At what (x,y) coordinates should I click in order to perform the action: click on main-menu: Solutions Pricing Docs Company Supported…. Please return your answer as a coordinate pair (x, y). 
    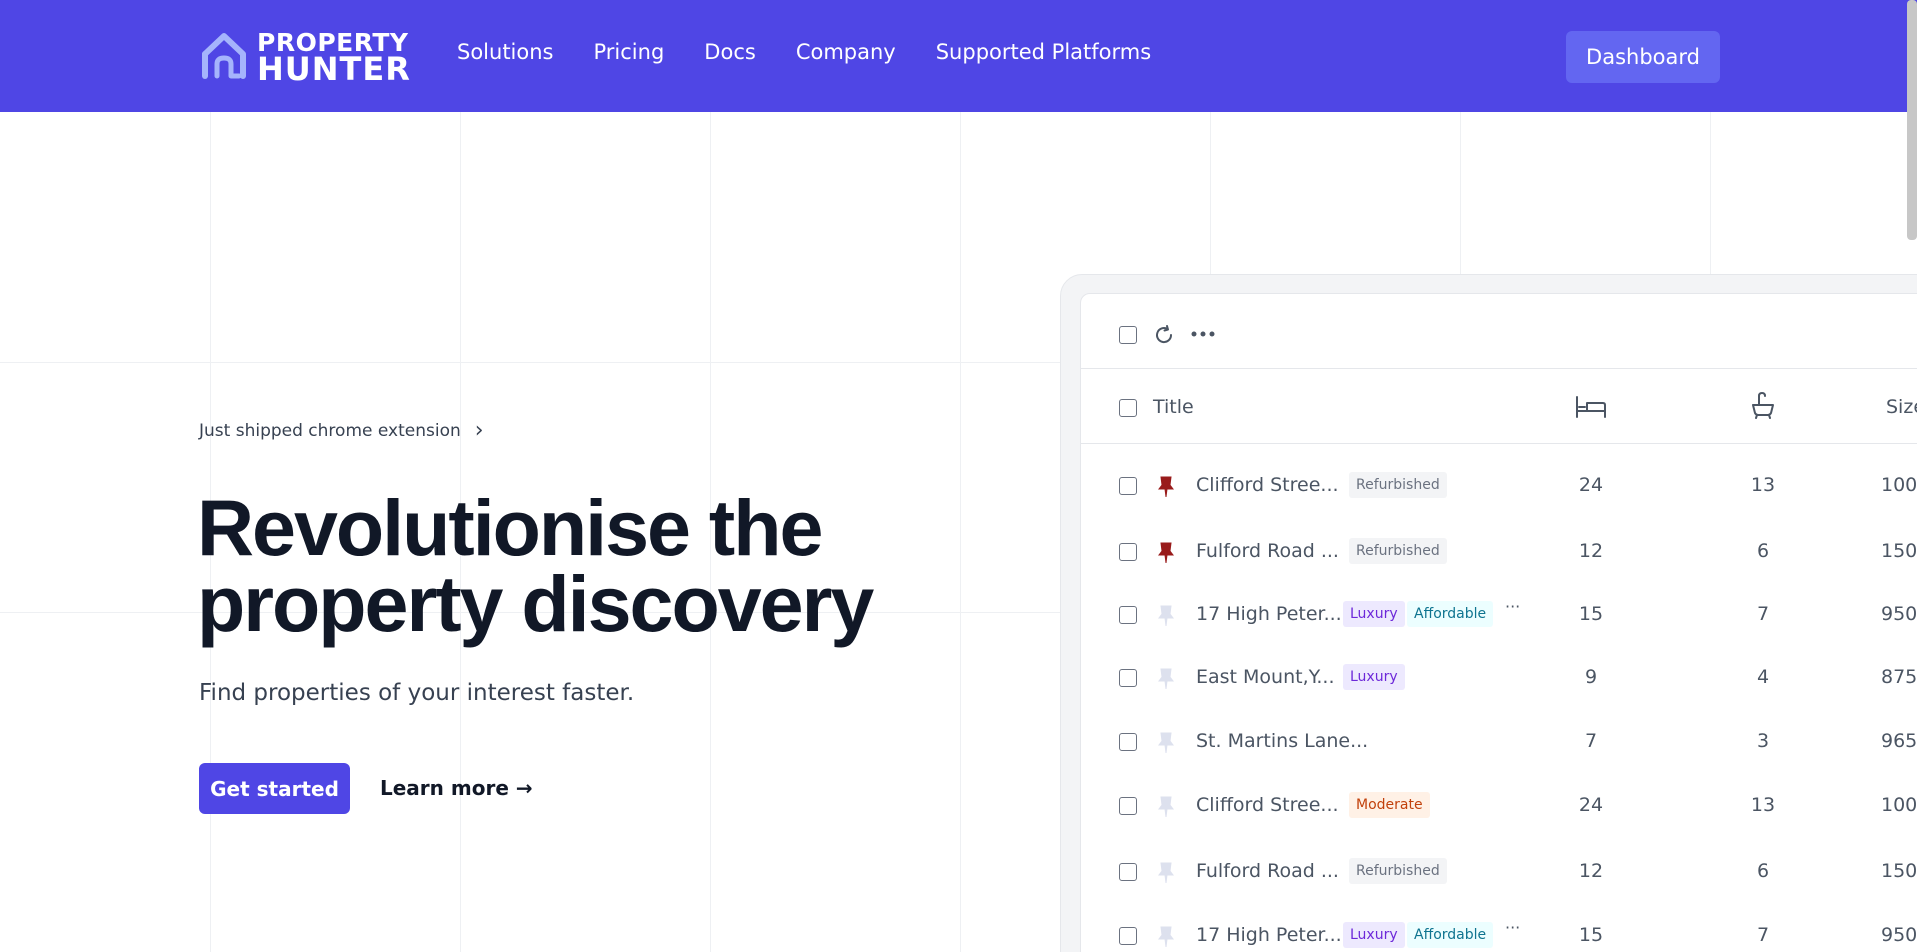
    Looking at the image, I should click on (804, 52).